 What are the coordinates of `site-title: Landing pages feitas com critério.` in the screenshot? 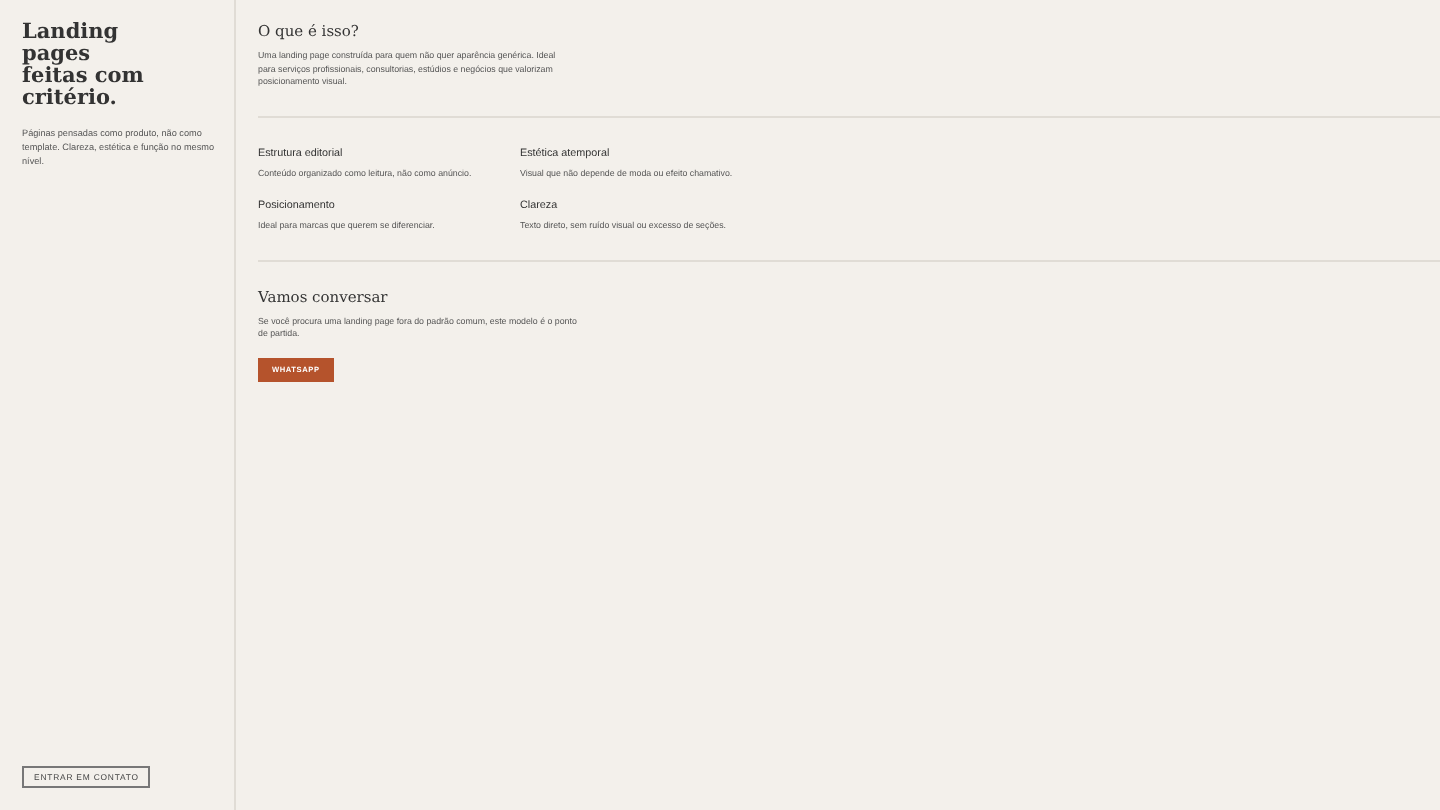 It's located at (84, 66).